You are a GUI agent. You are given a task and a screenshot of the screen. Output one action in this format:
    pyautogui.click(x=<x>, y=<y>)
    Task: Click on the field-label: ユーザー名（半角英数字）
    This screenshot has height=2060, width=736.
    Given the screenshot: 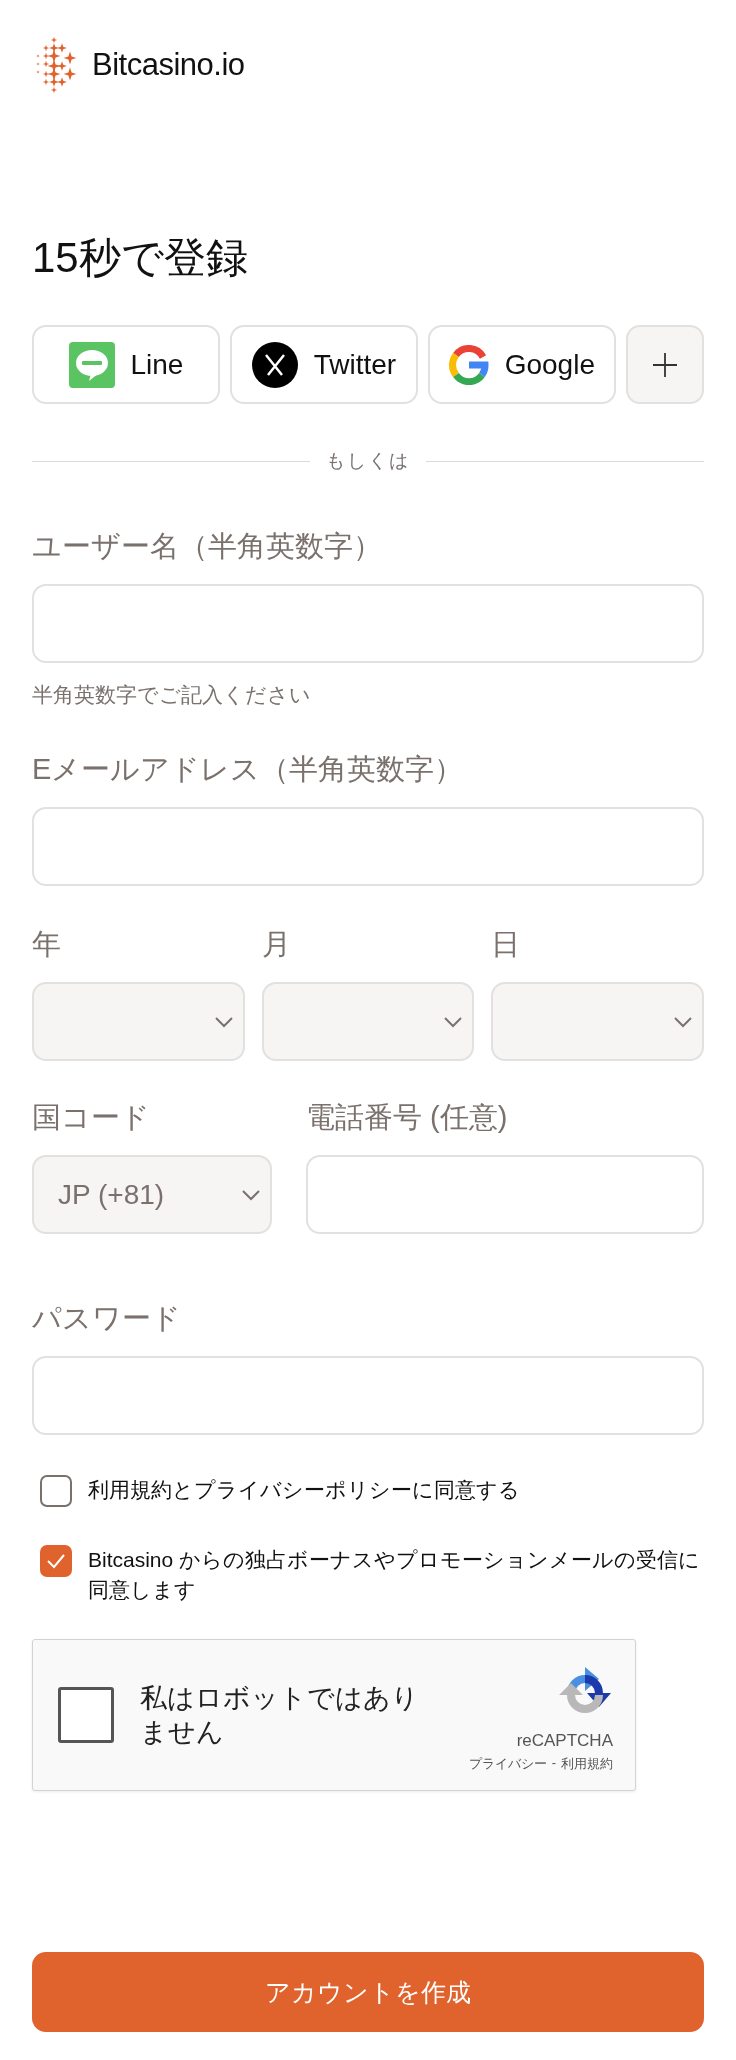 What is the action you would take?
    pyautogui.click(x=207, y=546)
    